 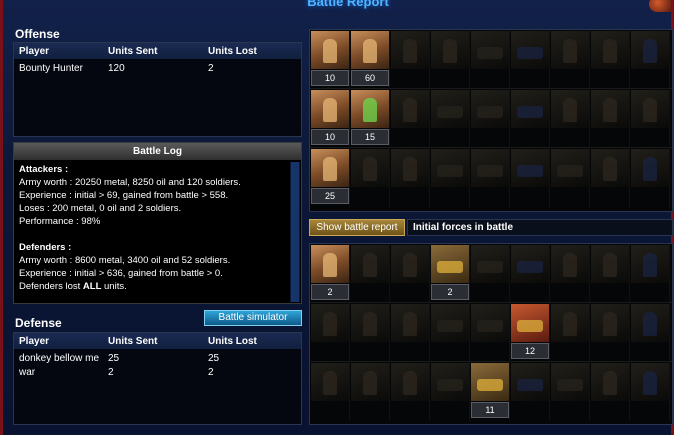 I want to click on defenders-label: Defenders :, so click(x=45, y=247).